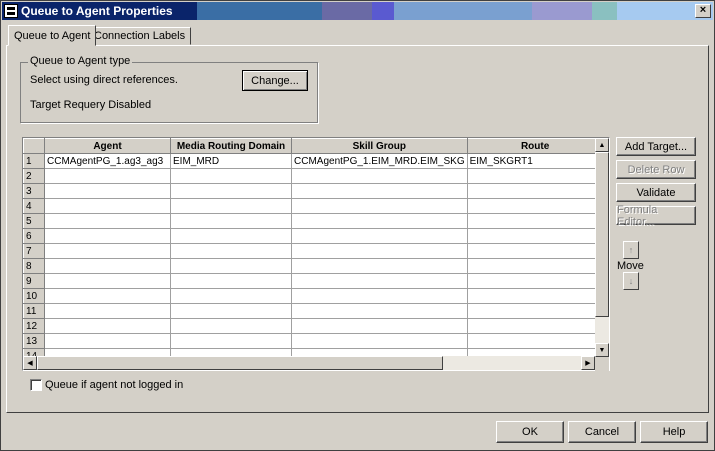 The height and width of the screenshot is (451, 715). I want to click on cancel-button: Cancel, so click(602, 432).